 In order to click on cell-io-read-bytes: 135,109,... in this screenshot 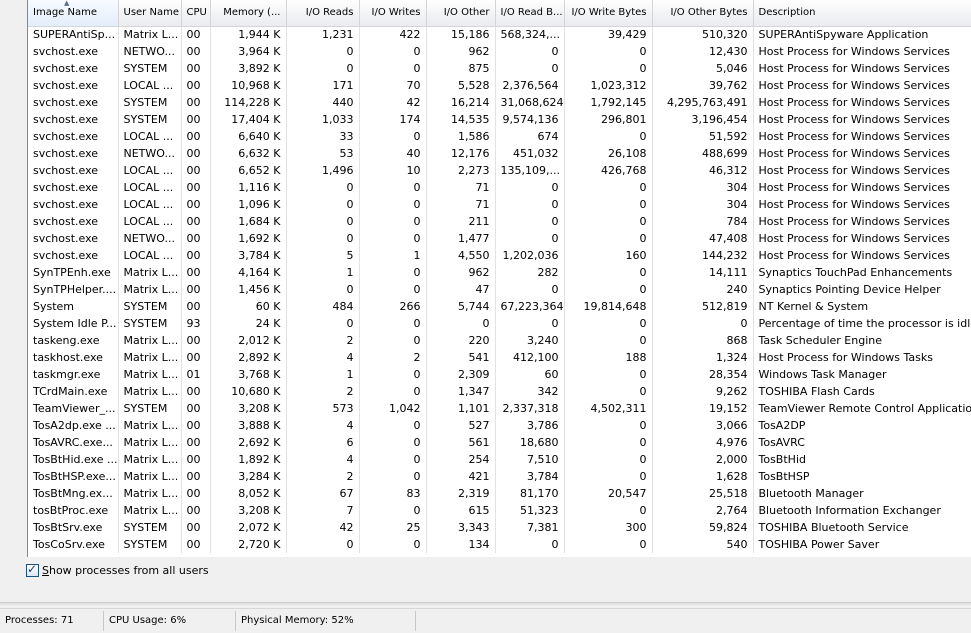, I will do `click(530, 170)`.